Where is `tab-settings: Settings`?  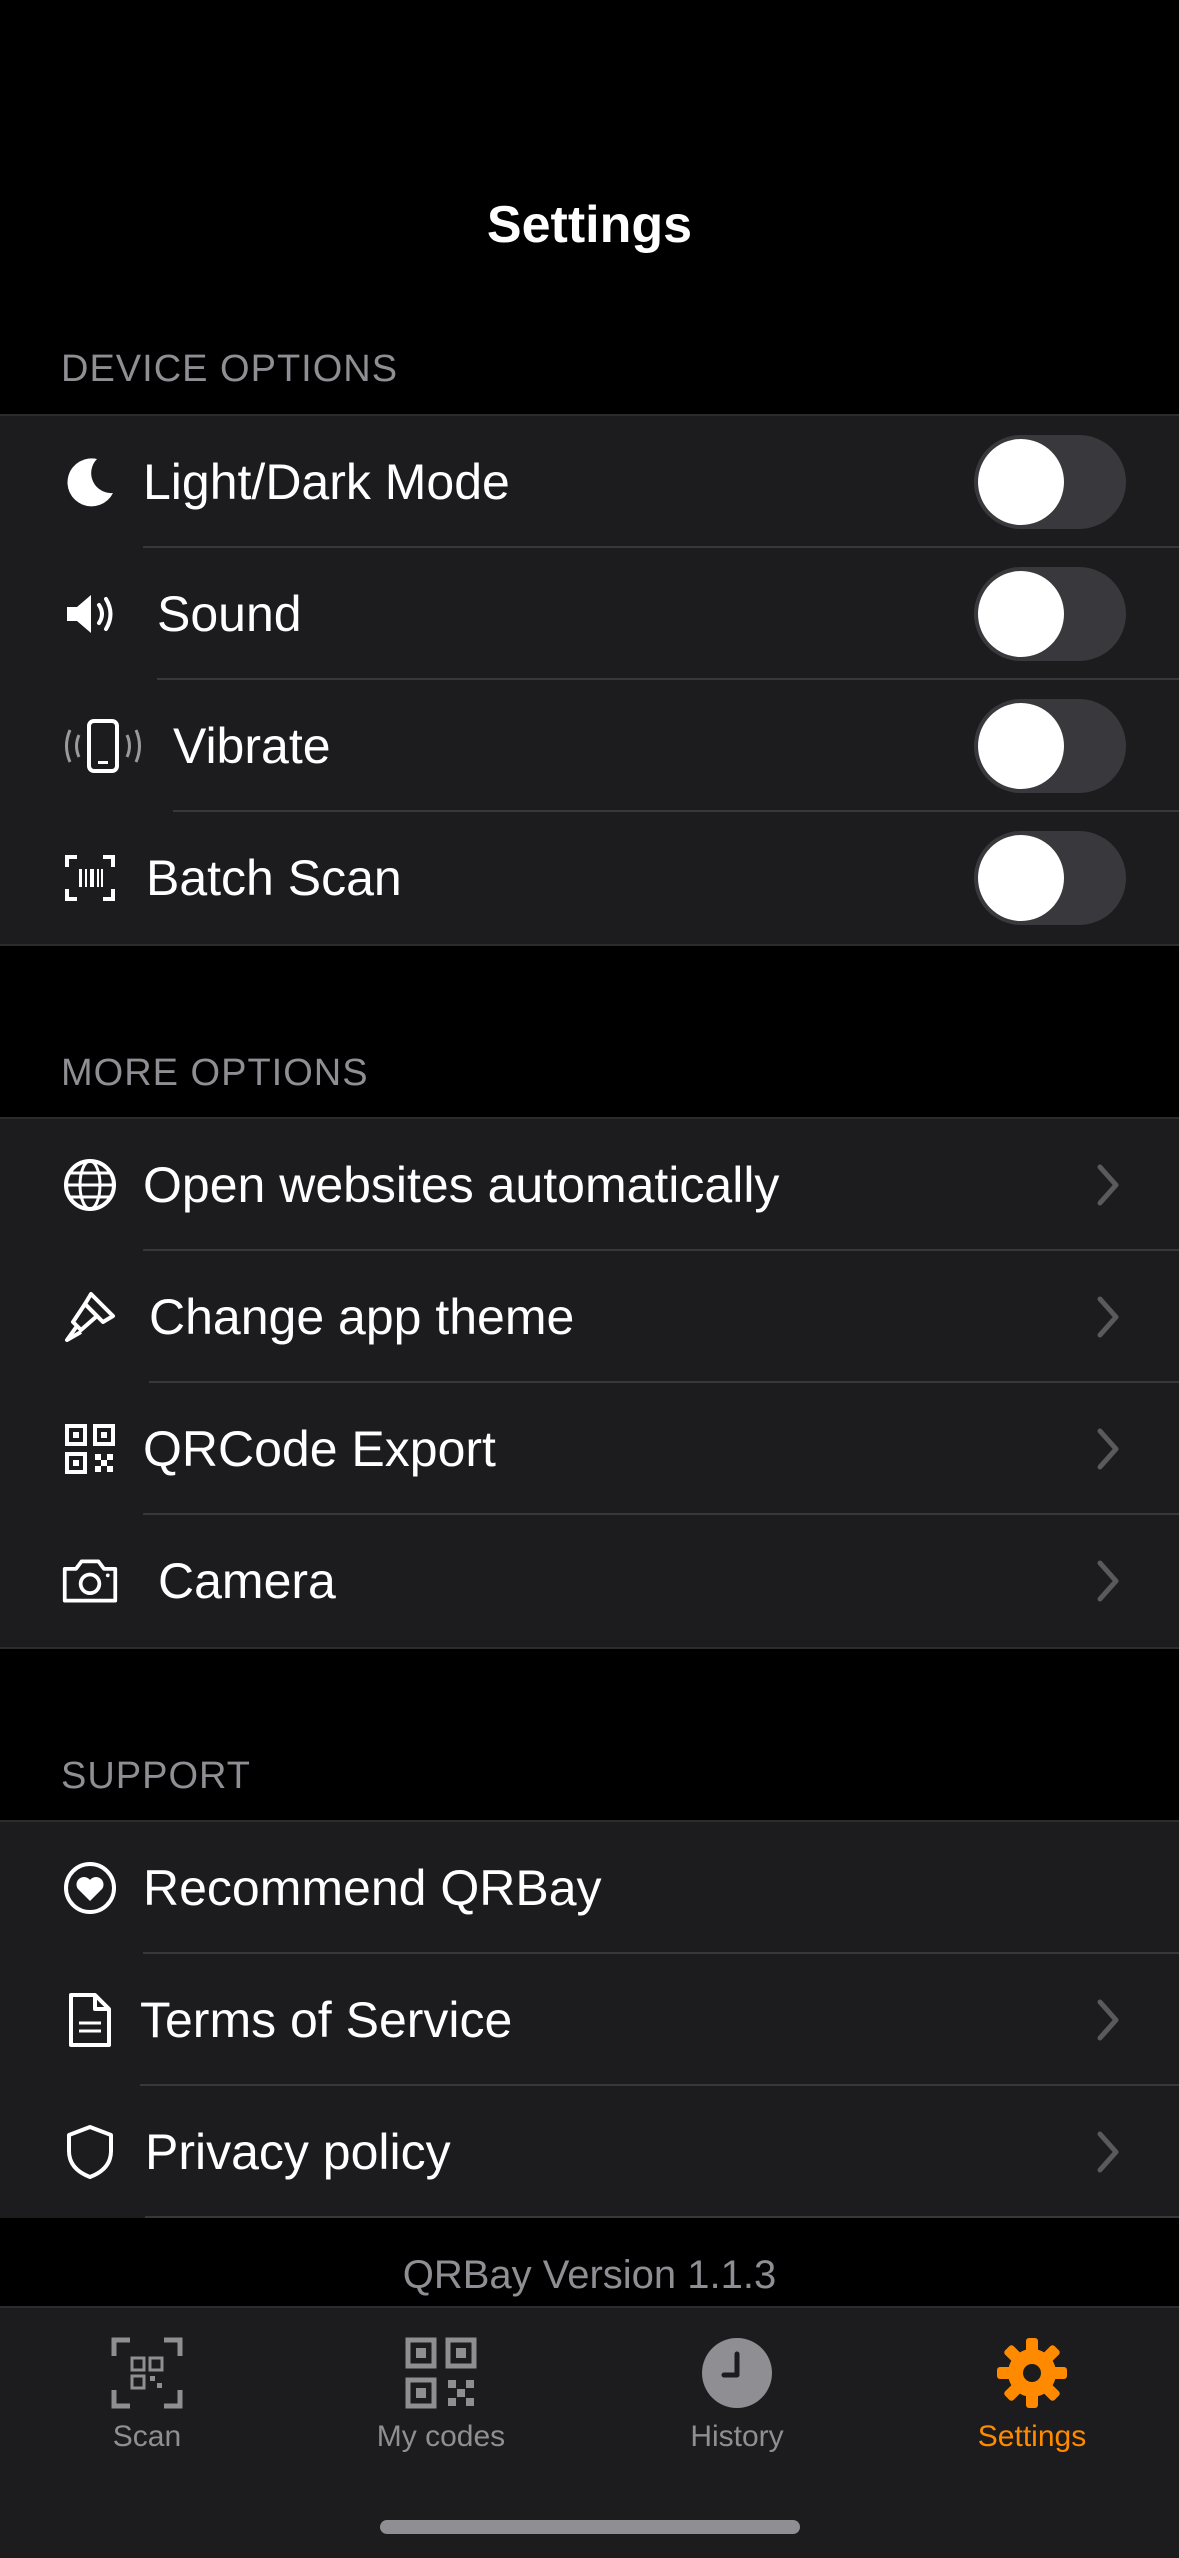 tab-settings: Settings is located at coordinates (1032, 2398).